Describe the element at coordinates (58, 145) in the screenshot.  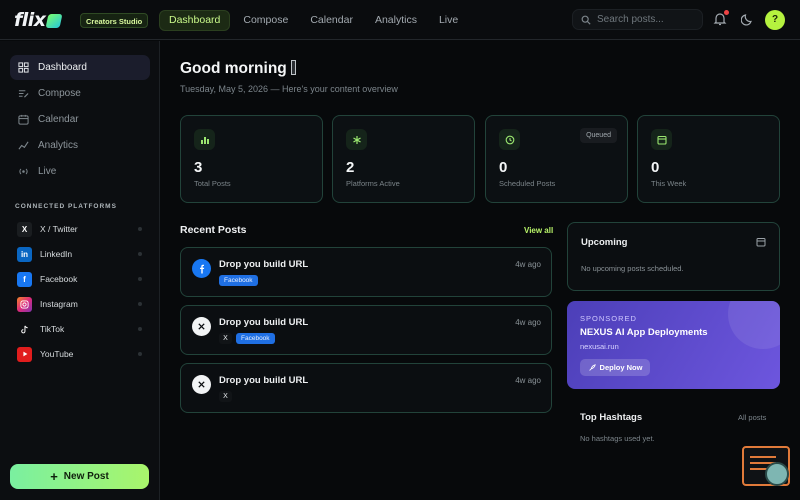
I see `sidebar-item-label: Analytics` at that location.